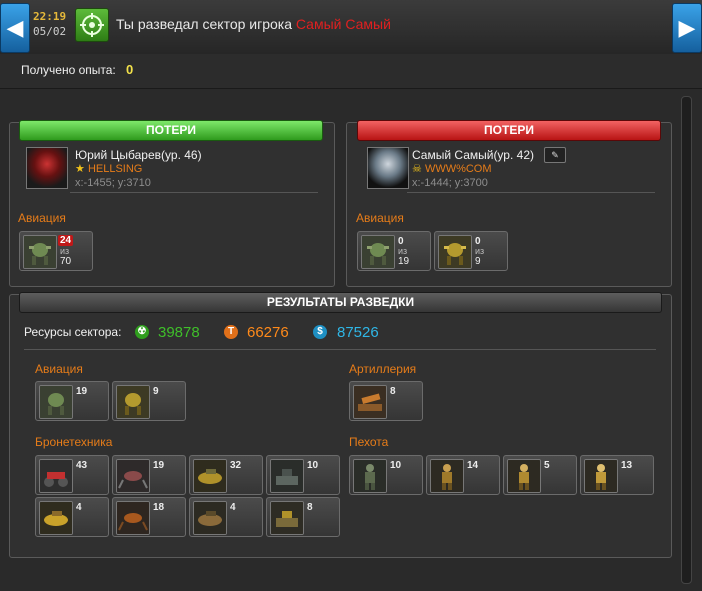 The image size is (702, 591). I want to click on unit-count: 5, so click(547, 465).